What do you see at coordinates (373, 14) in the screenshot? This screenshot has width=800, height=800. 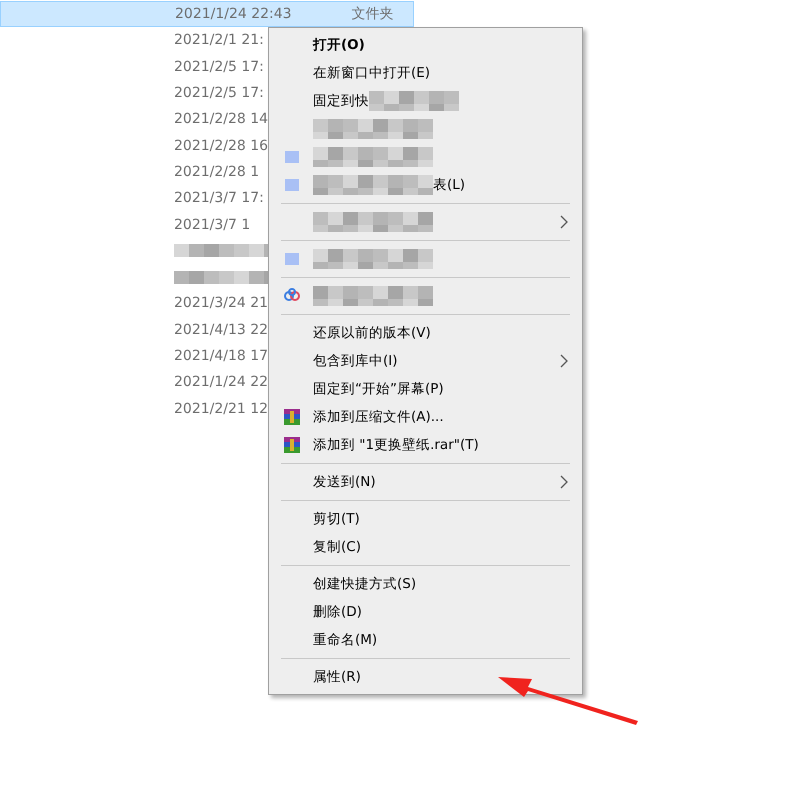 I see `file-type: 文件夹` at bounding box center [373, 14].